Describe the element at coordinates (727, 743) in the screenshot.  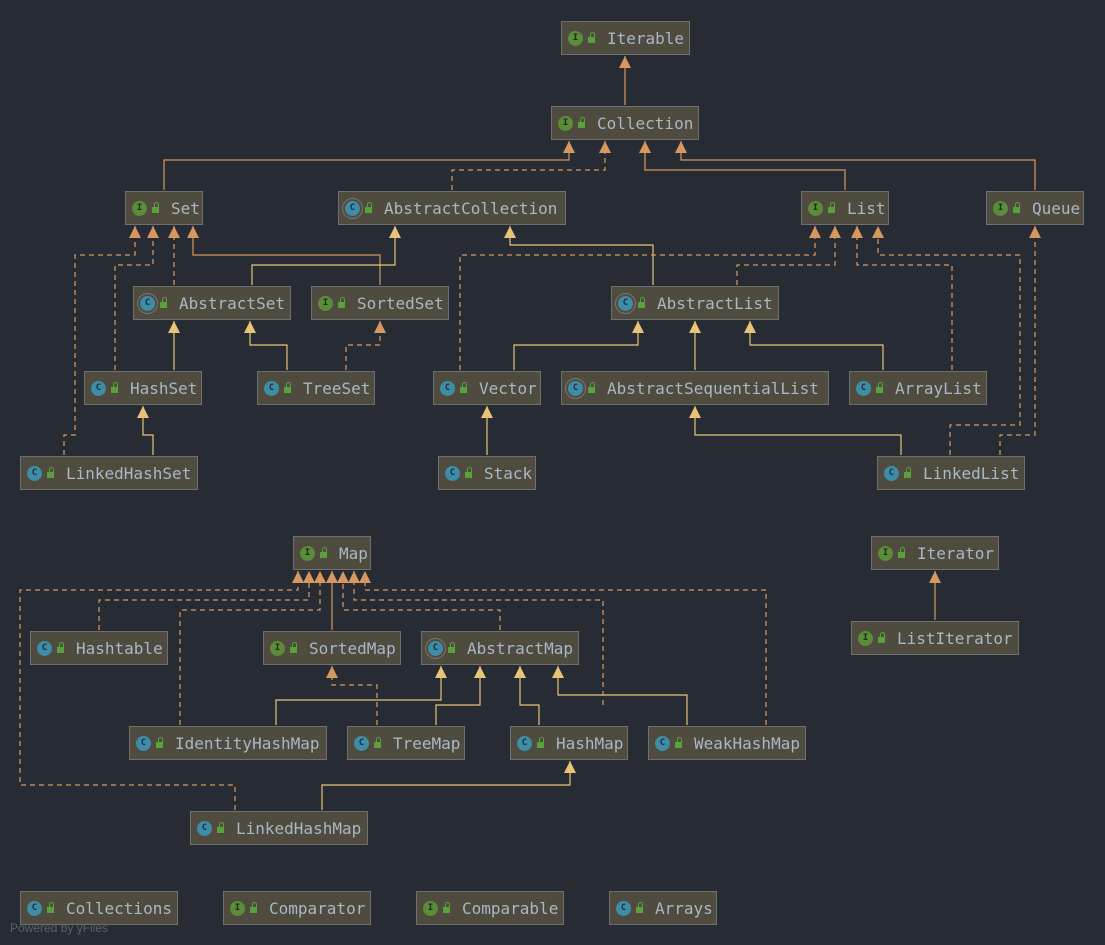
I see `class-node-weak-hash-map: C WeakHashMap` at that location.